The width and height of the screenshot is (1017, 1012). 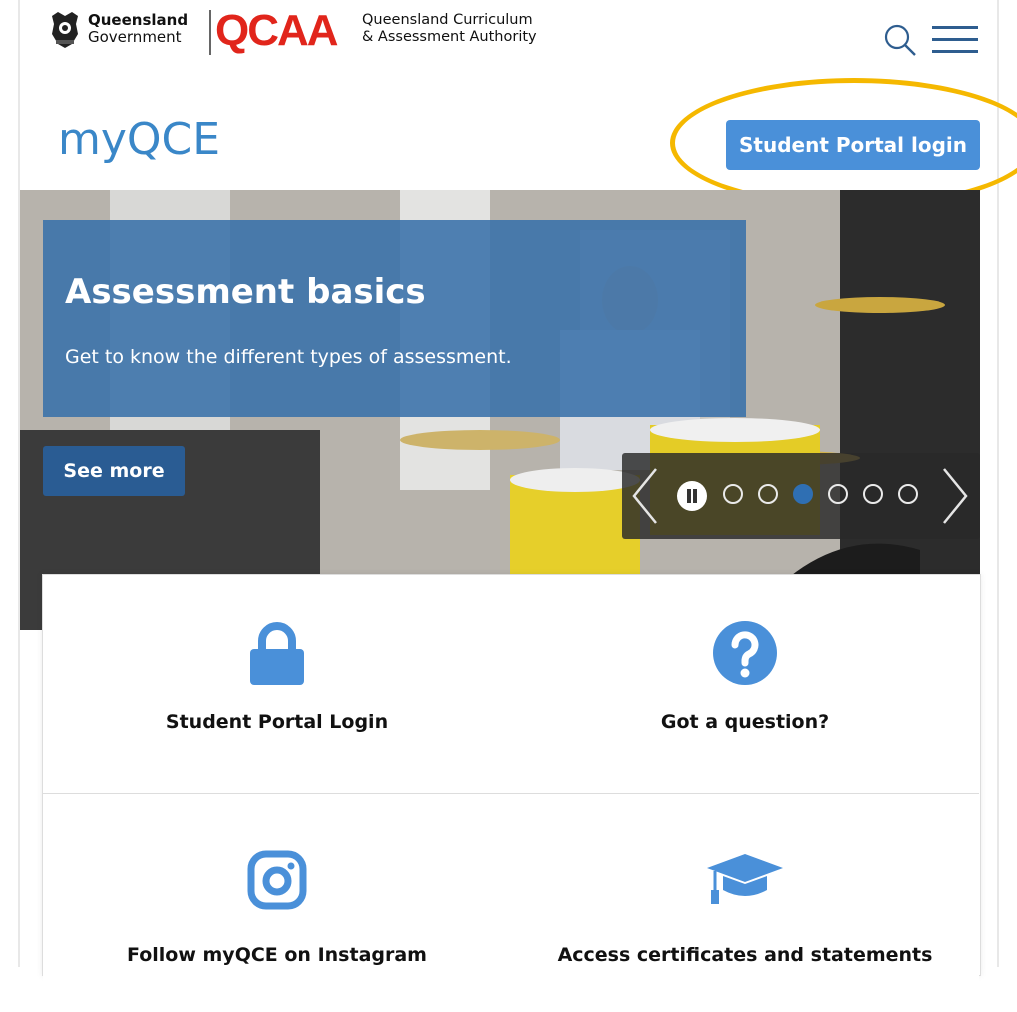 I want to click on tile-got-a-question: Got a question?, so click(x=745, y=684).